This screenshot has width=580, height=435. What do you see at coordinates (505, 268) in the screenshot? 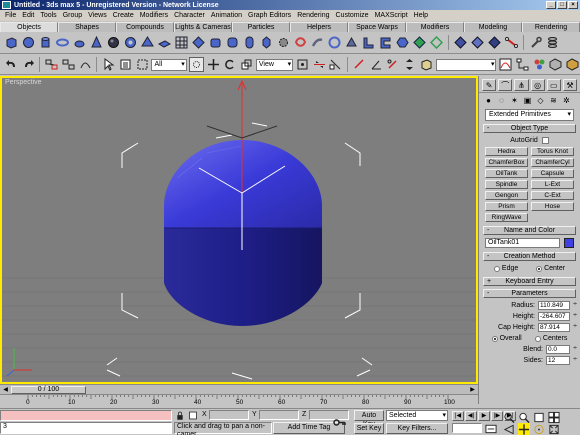
I see `edge-radio: Edge` at bounding box center [505, 268].